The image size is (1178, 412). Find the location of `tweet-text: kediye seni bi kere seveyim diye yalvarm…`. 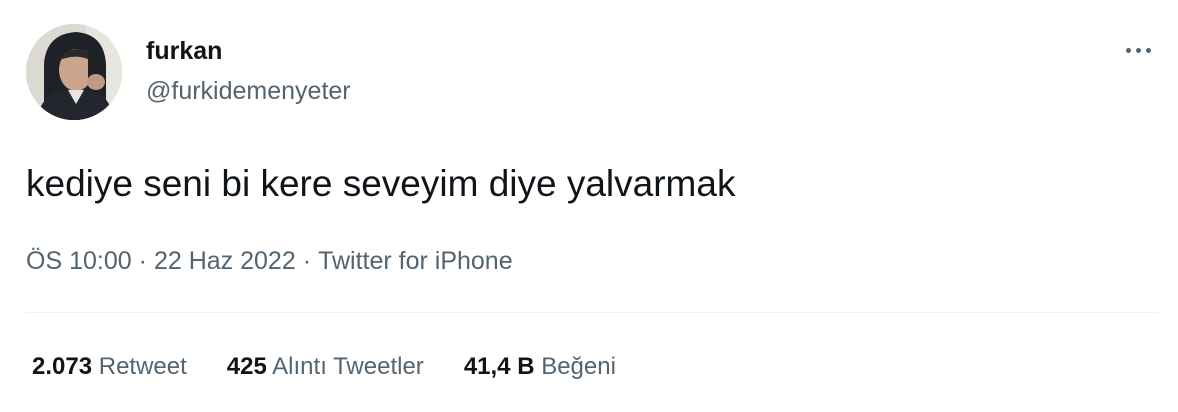

tweet-text: kediye seni bi kere seveyim diye yalvarm… is located at coordinates (381, 183).